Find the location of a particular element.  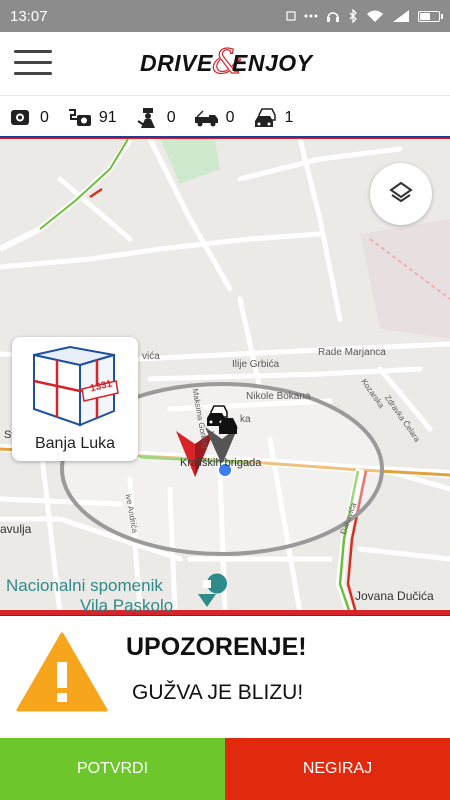

package-box-icon is located at coordinates (76, 386).